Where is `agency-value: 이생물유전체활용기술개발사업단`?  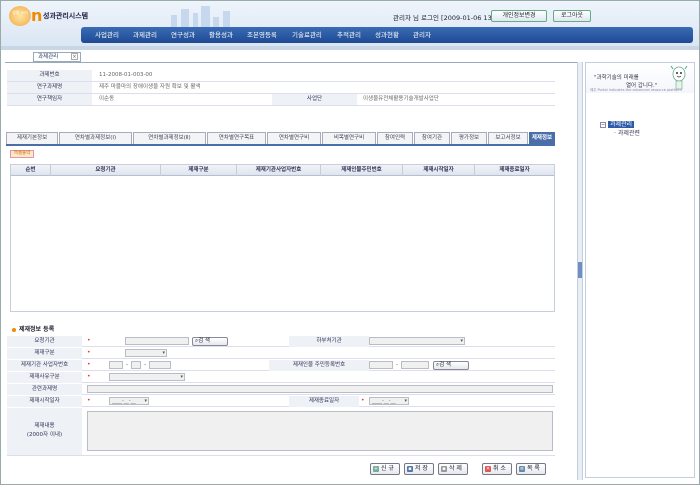 agency-value: 이생물유전체활용기술개발사업단 is located at coordinates (401, 99).